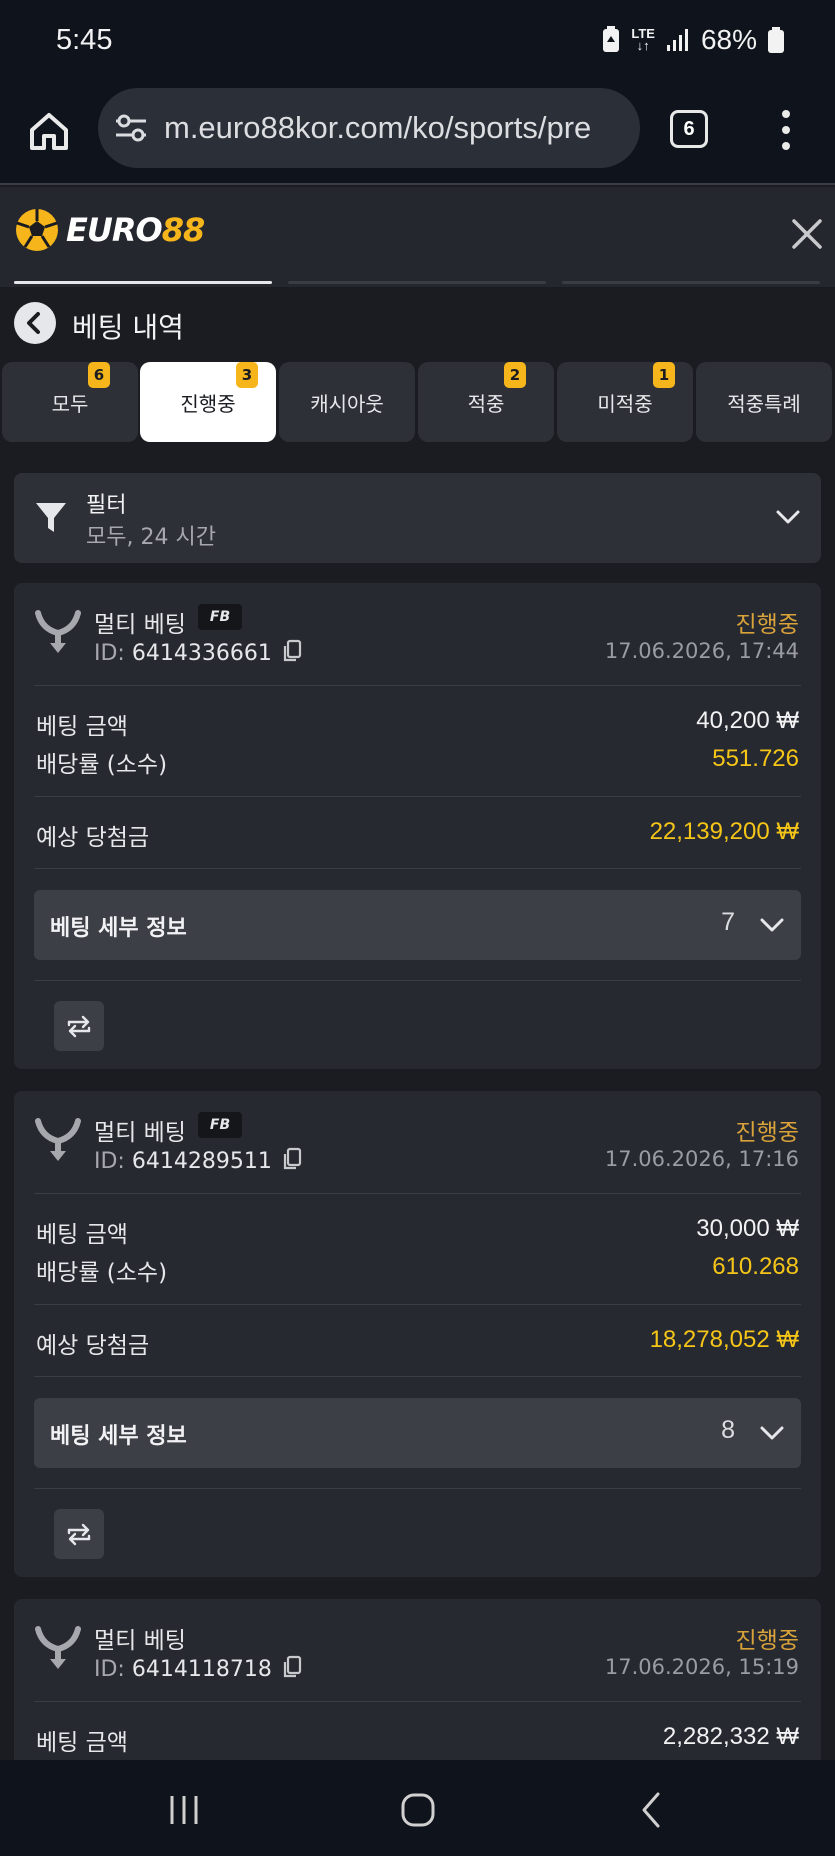  What do you see at coordinates (728, 39) in the screenshot?
I see `battery-percent: 68%` at bounding box center [728, 39].